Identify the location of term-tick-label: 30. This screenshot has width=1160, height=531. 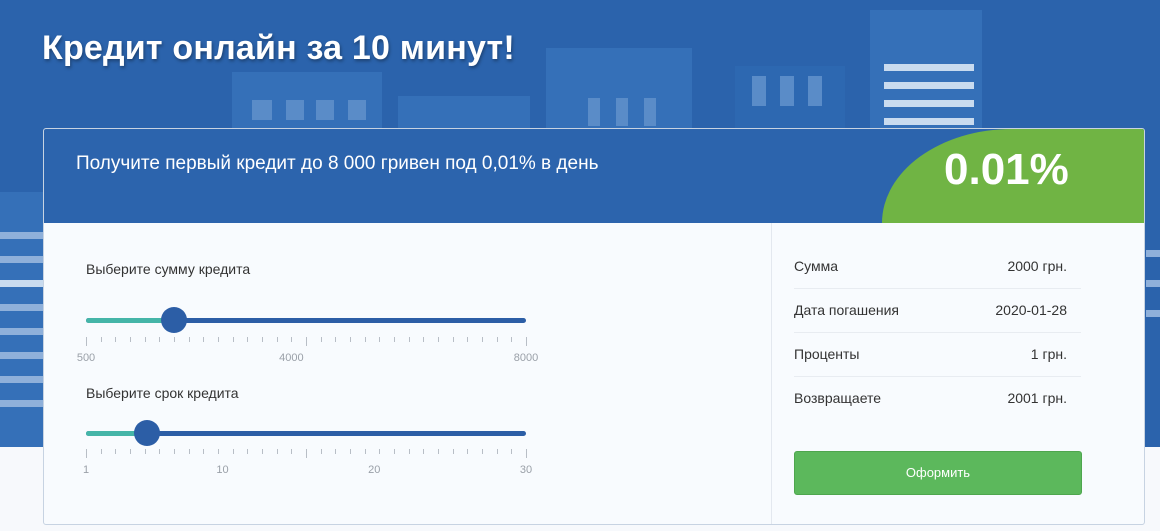
(526, 470).